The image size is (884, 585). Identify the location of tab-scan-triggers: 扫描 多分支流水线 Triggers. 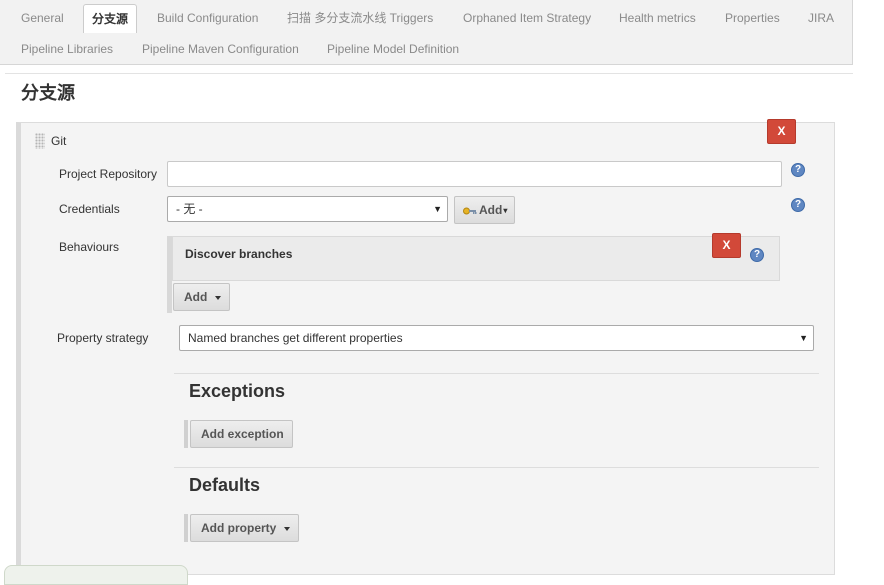
(360, 18).